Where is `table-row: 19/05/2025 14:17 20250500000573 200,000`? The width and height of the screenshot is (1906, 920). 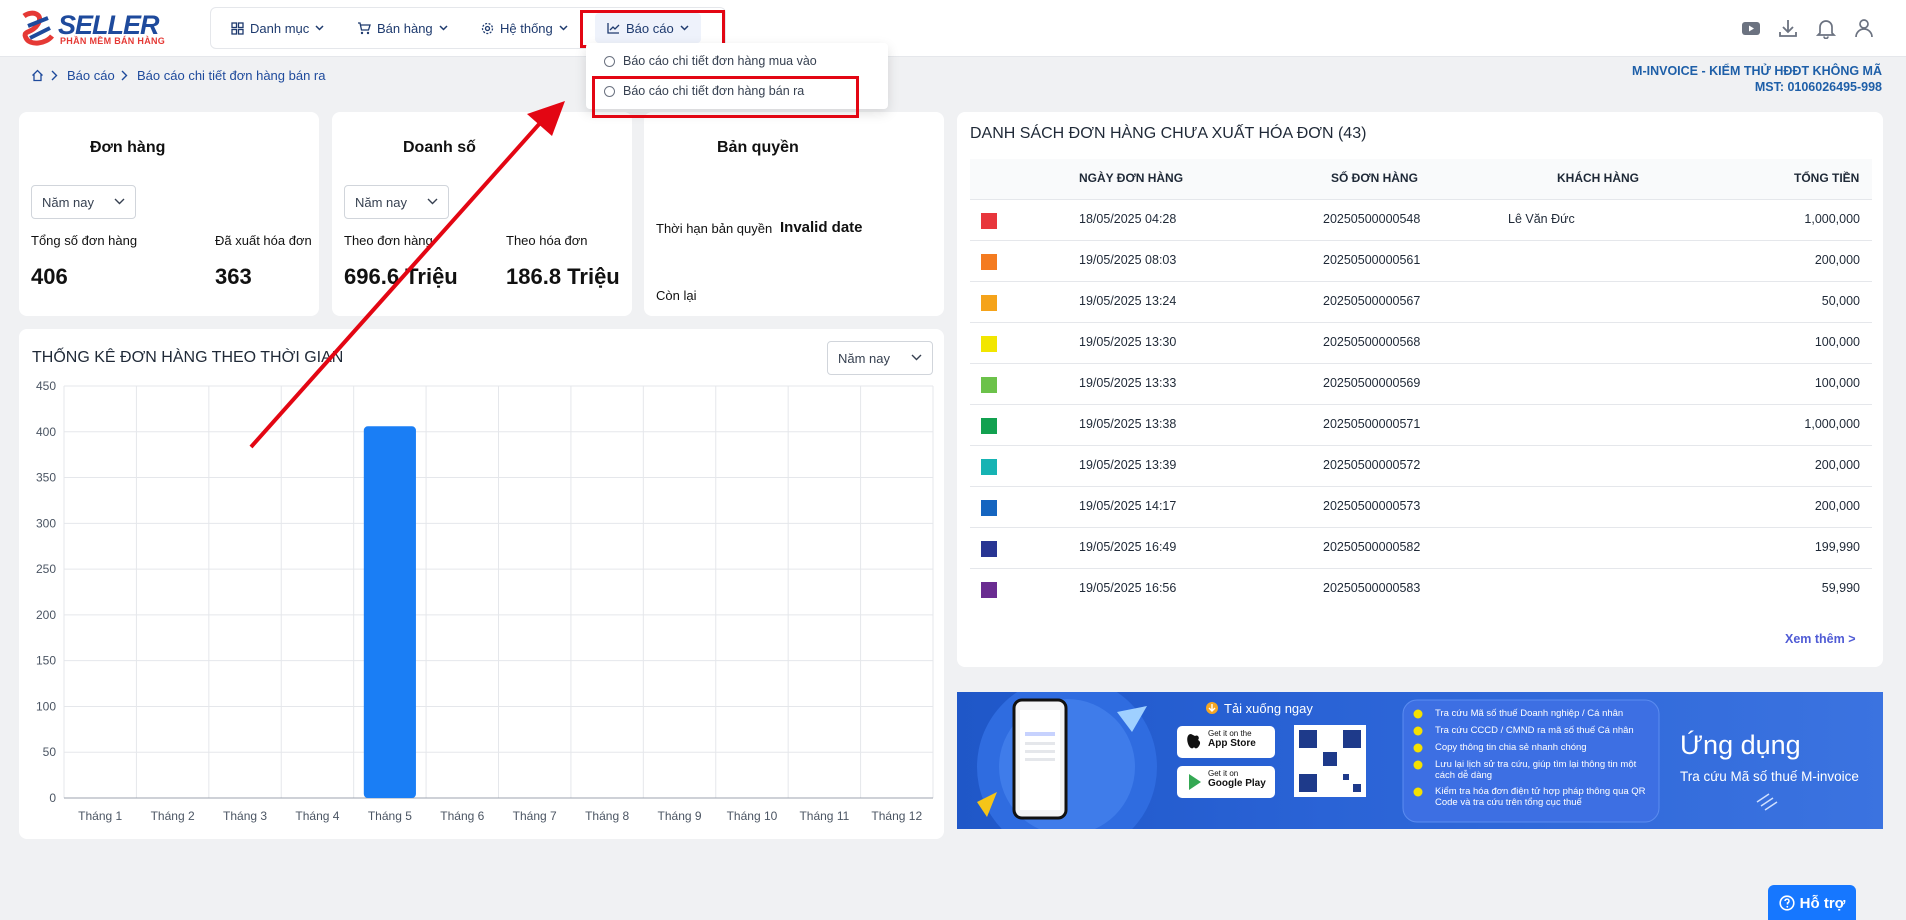
table-row: 19/05/2025 14:17 20250500000573 200,000 is located at coordinates (1421, 506).